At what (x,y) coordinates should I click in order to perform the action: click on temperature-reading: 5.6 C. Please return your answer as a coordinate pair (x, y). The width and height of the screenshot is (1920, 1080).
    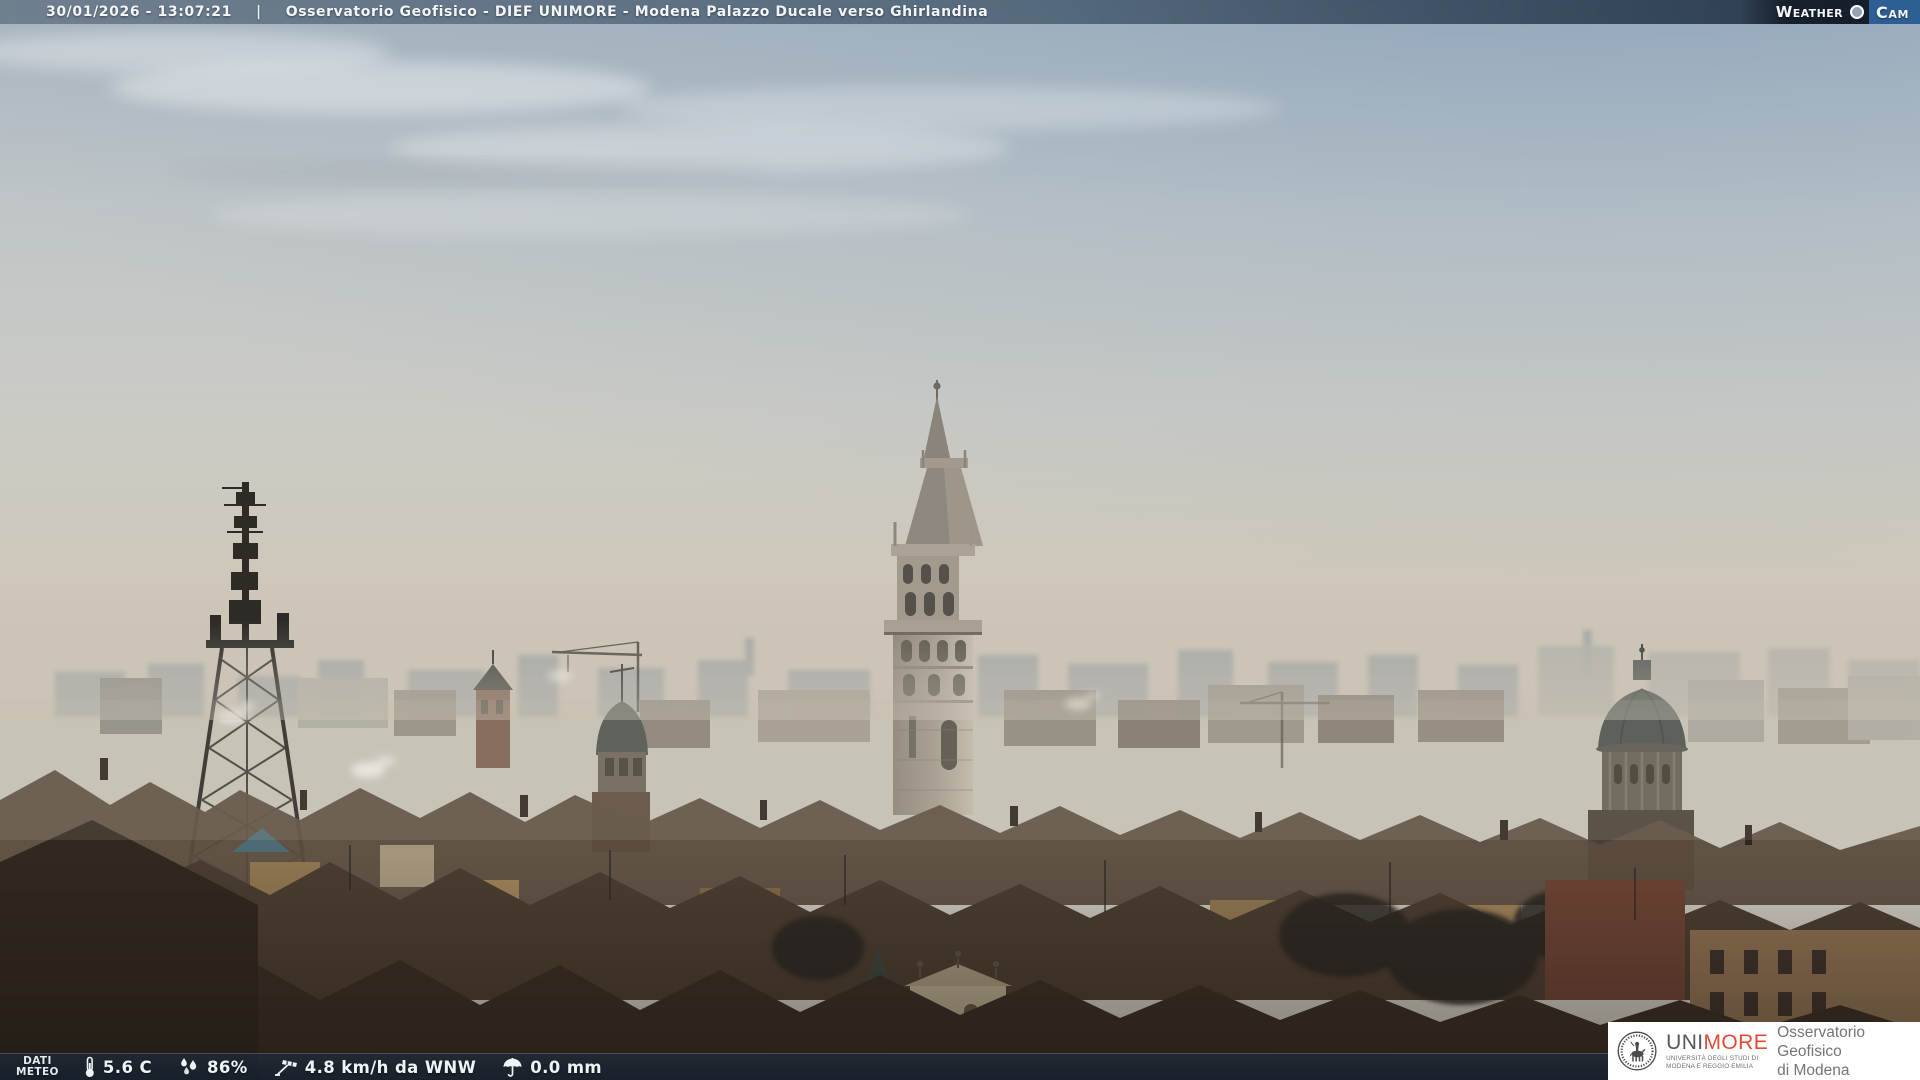
    Looking at the image, I should click on (117, 1067).